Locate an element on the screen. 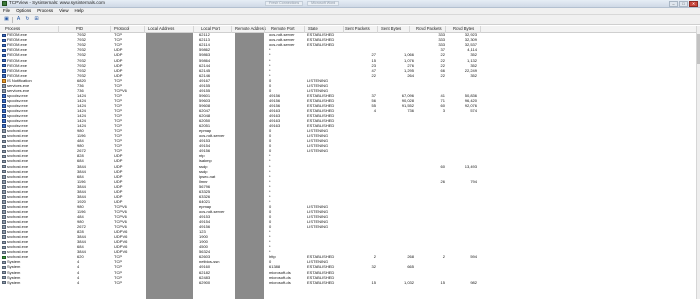  minimize-icon: – is located at coordinates (673, 4).